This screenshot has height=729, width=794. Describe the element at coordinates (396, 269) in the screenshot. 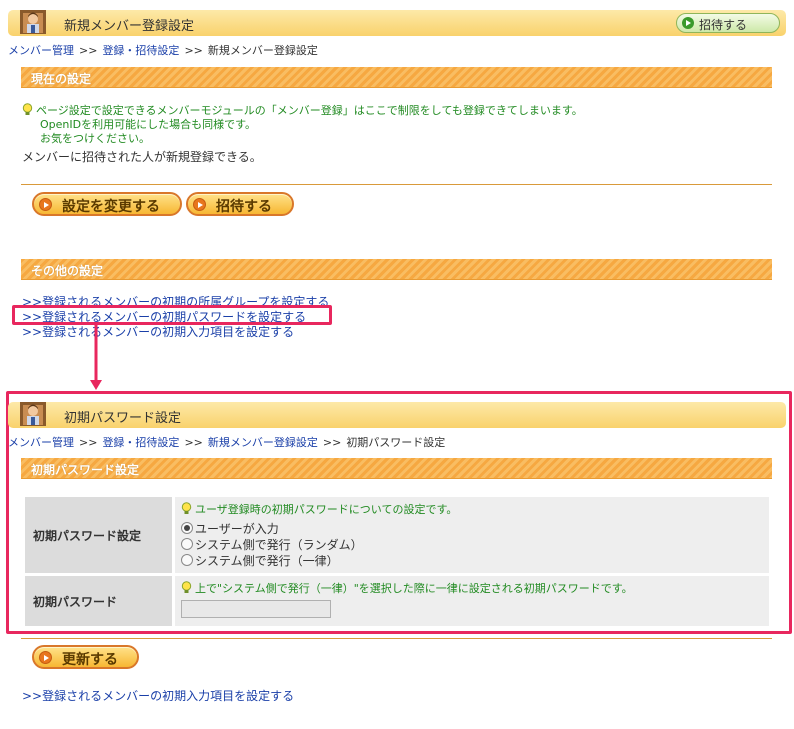

I see `other-settings-bar: その他の設定` at that location.